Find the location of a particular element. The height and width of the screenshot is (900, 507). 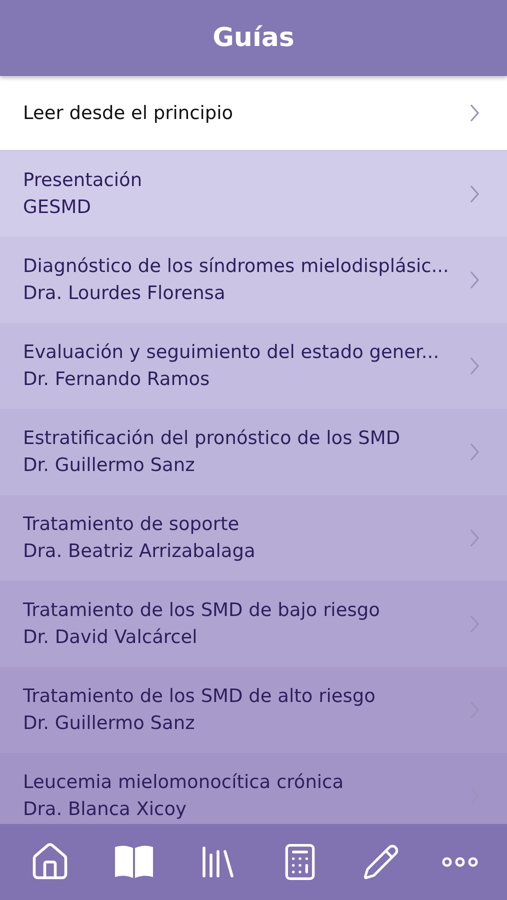

pencil-icon is located at coordinates (381, 862).